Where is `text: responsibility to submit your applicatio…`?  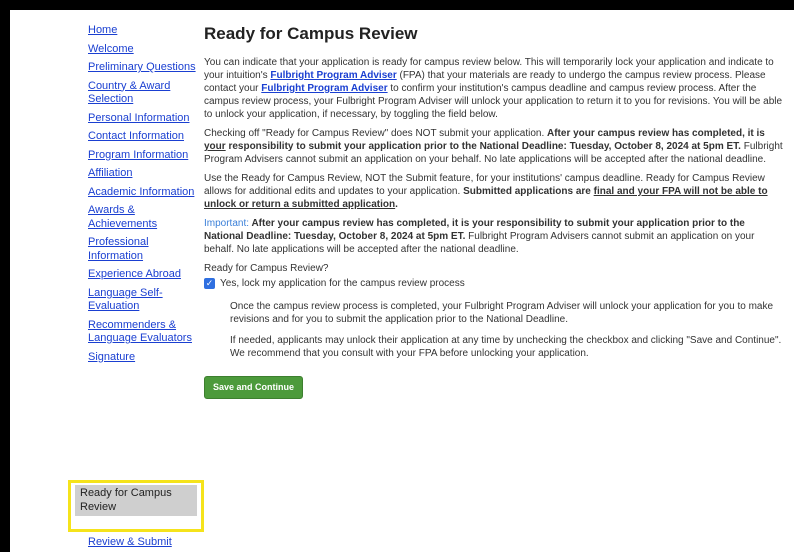 text: responsibility to submit your applicatio… is located at coordinates (483, 146).